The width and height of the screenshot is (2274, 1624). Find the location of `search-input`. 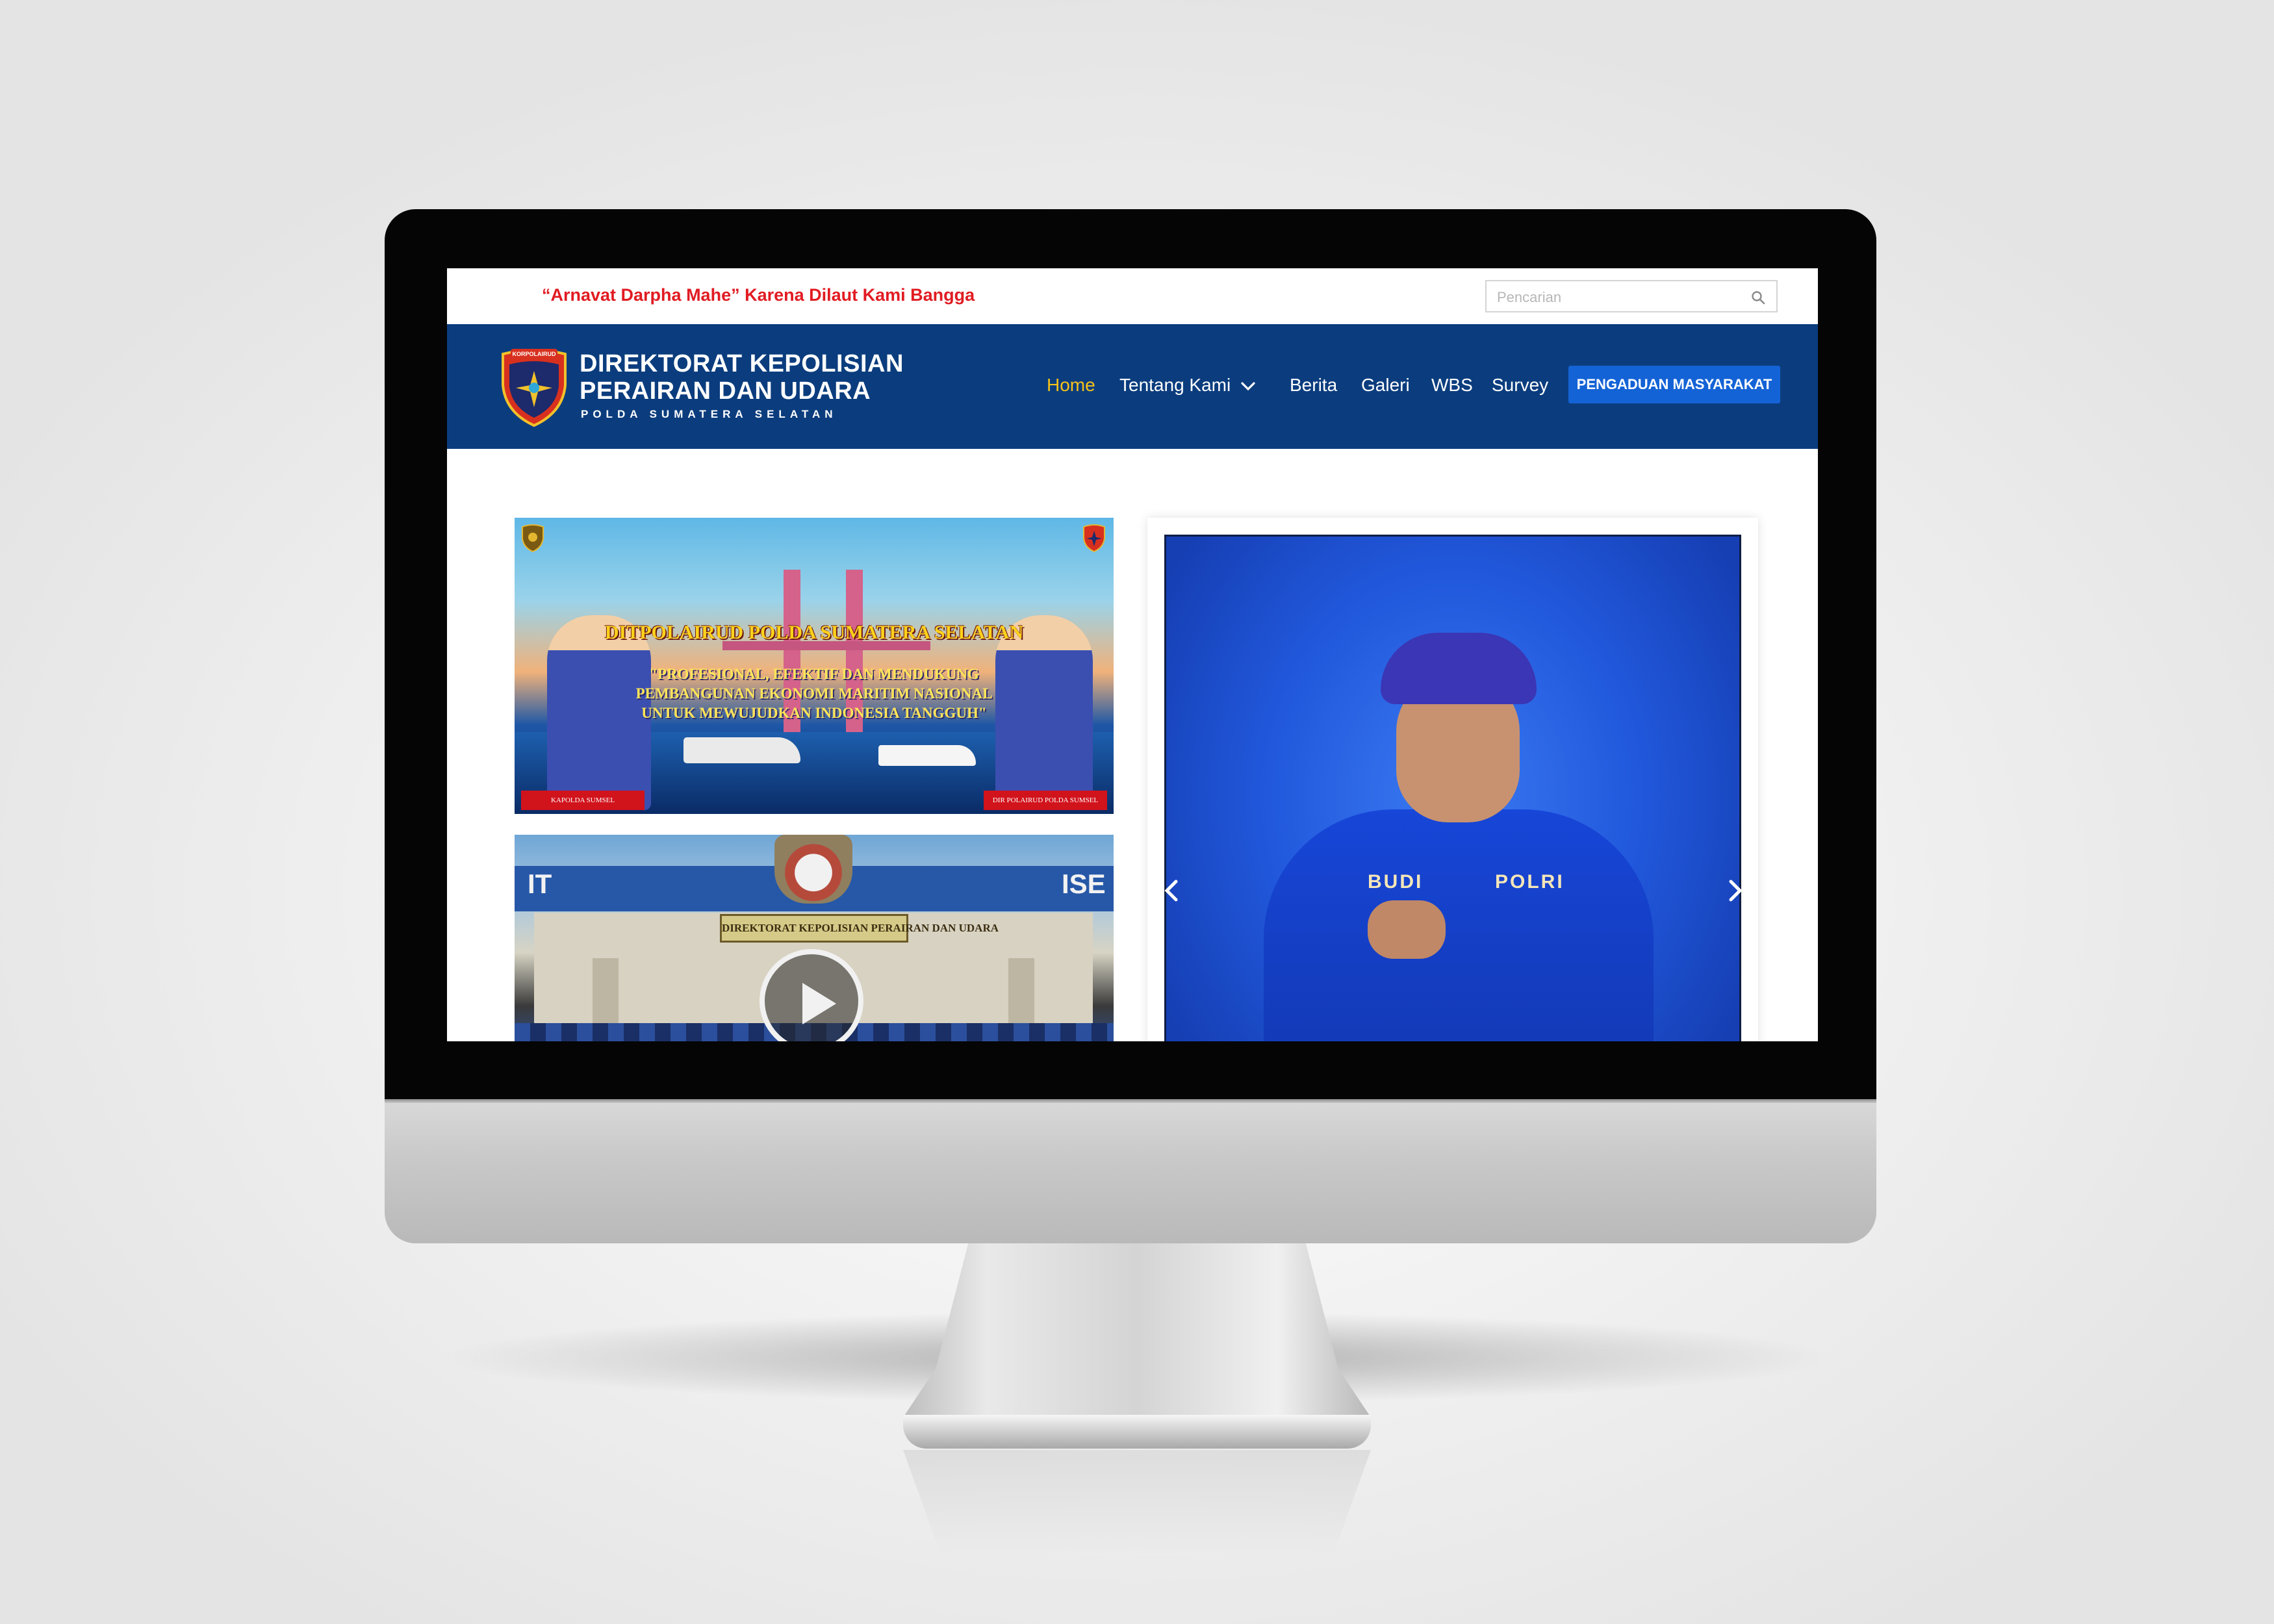

search-input is located at coordinates (1617, 297).